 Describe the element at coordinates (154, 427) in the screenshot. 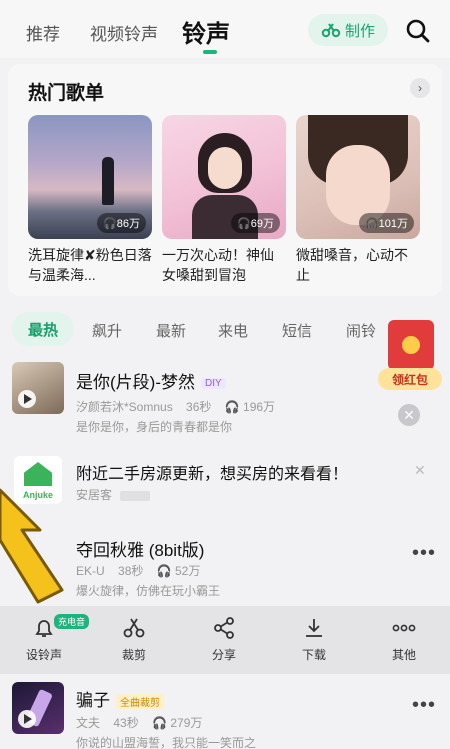

I see `song-description: 是你是你，身后的青春都是你` at that location.